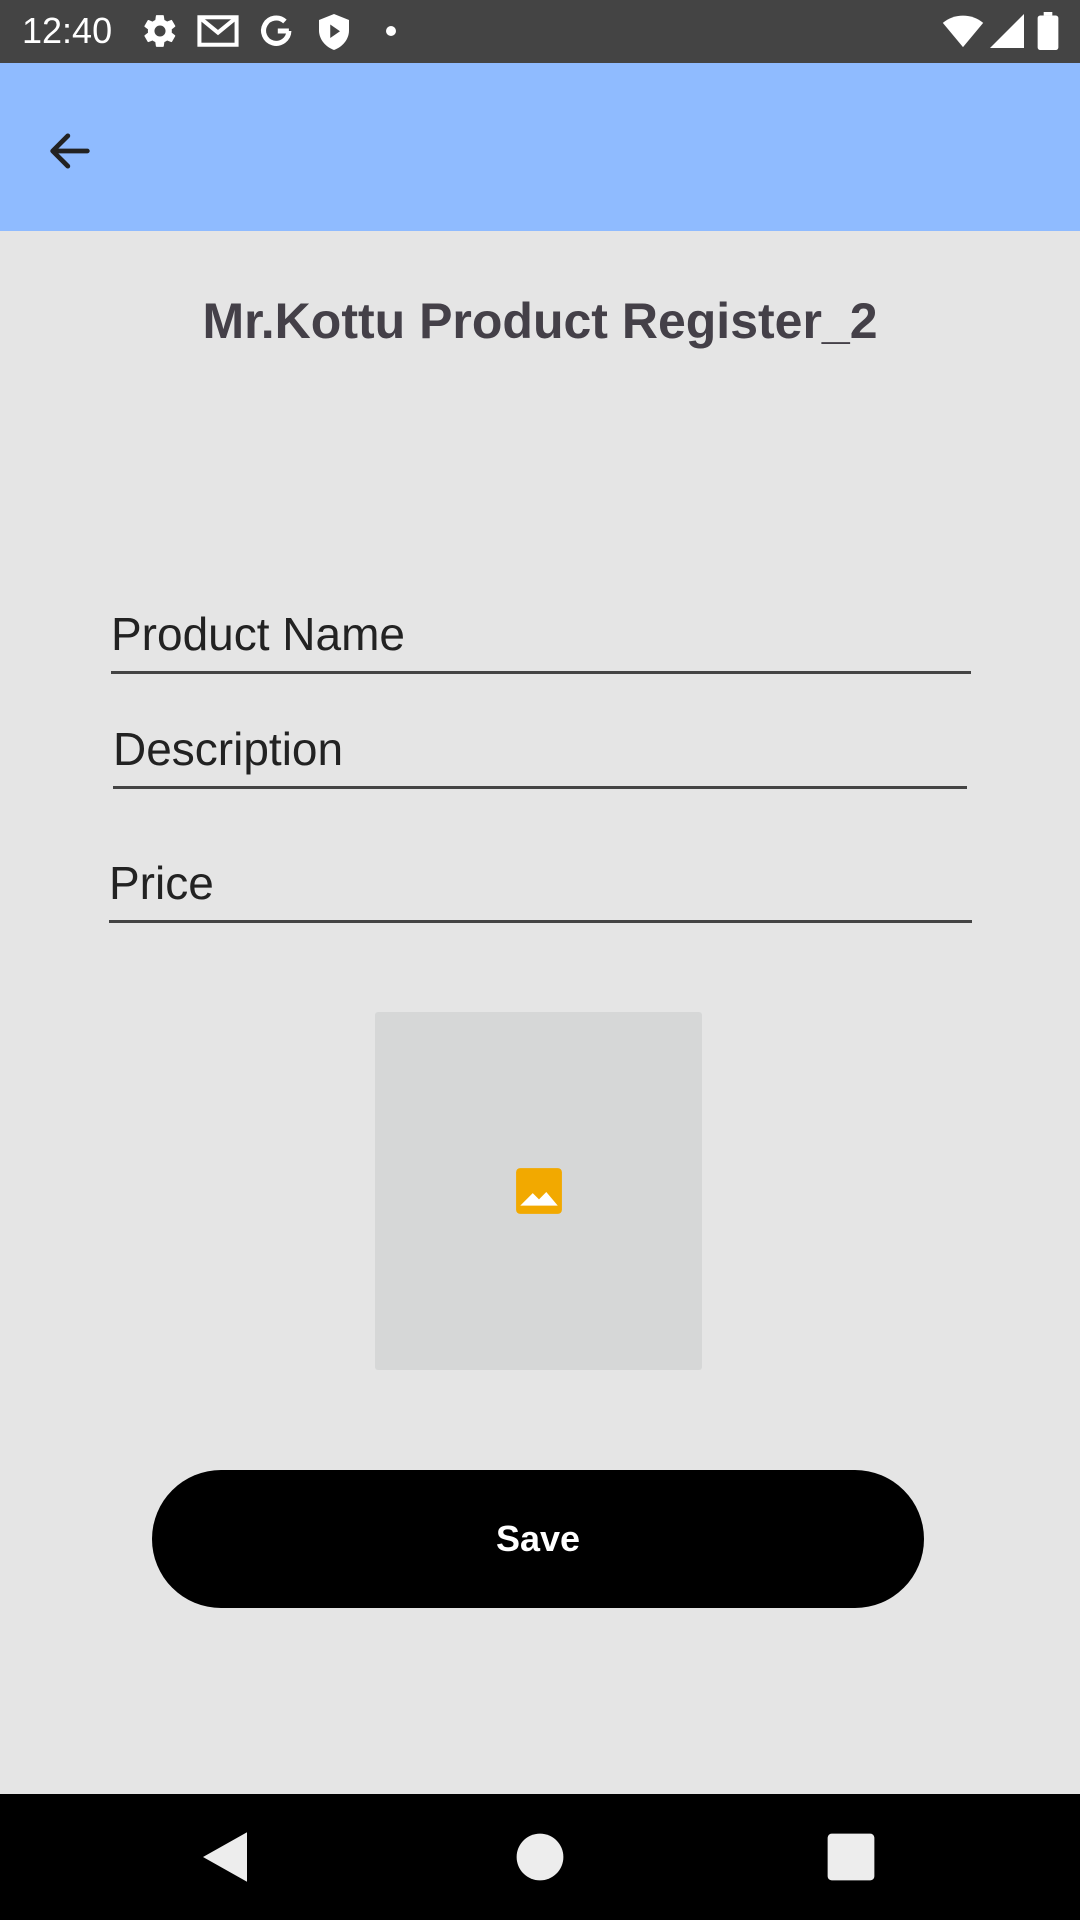 The width and height of the screenshot is (1080, 1920). I want to click on google-icon, so click(276, 30).